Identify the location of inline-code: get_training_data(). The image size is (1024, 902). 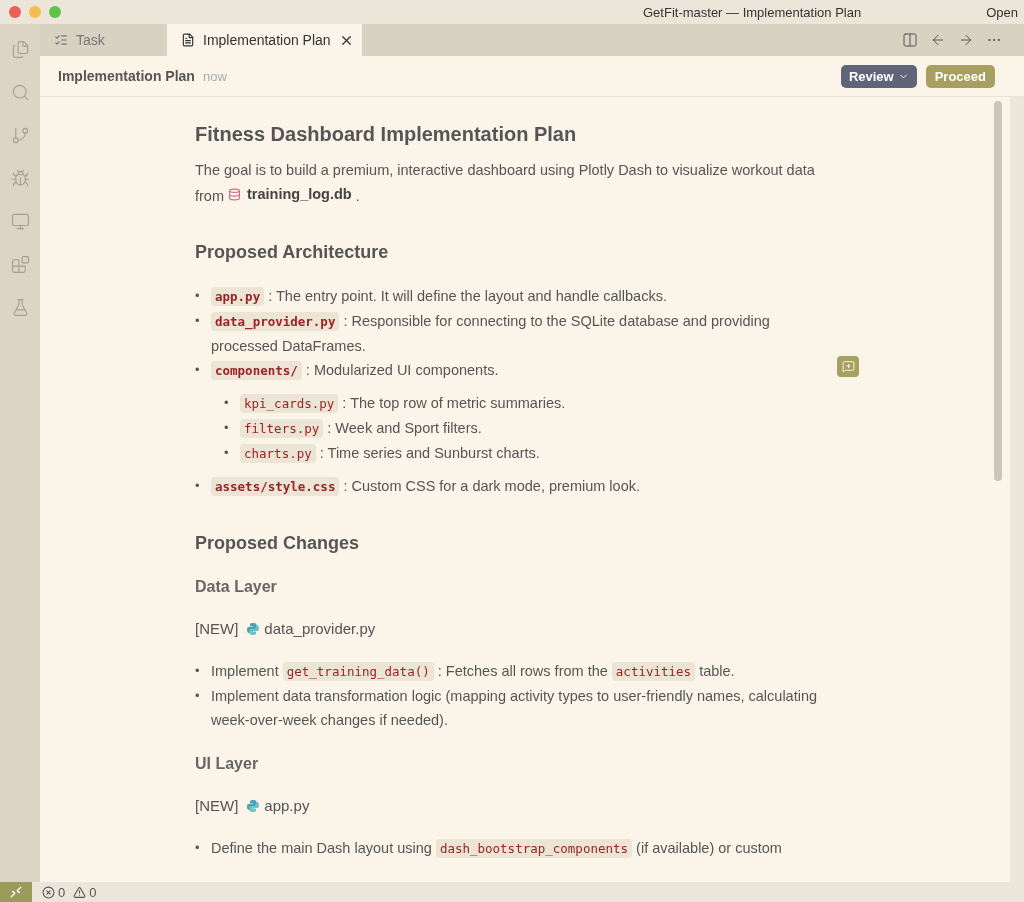
(358, 671).